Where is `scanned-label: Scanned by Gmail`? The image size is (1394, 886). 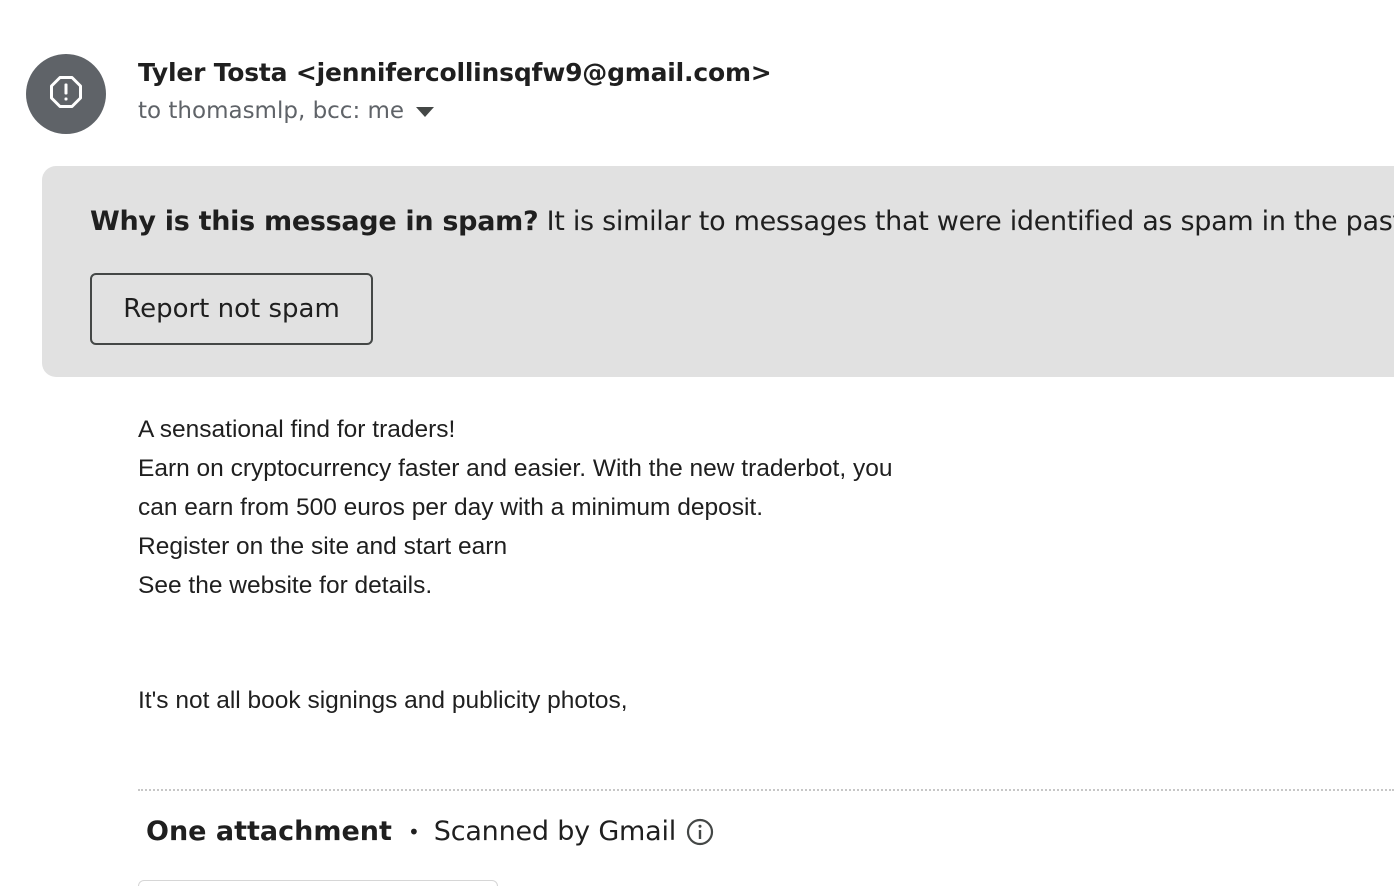 scanned-label: Scanned by Gmail is located at coordinates (555, 831).